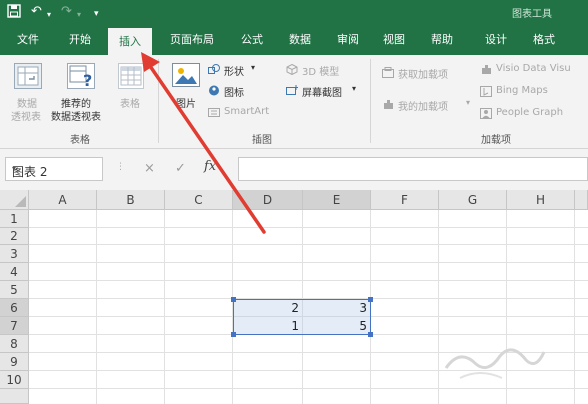 The width and height of the screenshot is (588, 404). What do you see at coordinates (96, 14) in the screenshot?
I see `customize-toolbar-icon: ▾` at bounding box center [96, 14].